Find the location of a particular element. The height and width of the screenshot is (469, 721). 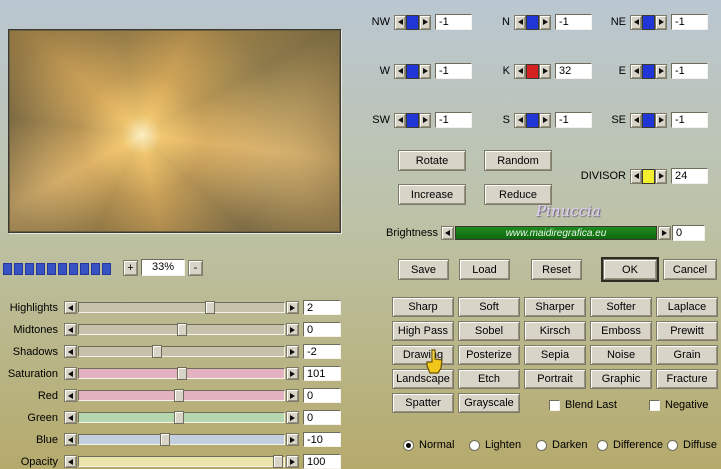

filter-button-portrait: Portrait is located at coordinates (555, 379).